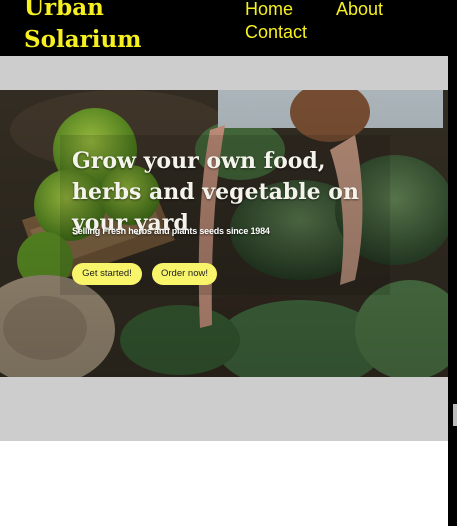 Image resolution: width=457 pixels, height=526 pixels. Describe the element at coordinates (455, 415) in the screenshot. I see `scrollbar-thumb` at that location.